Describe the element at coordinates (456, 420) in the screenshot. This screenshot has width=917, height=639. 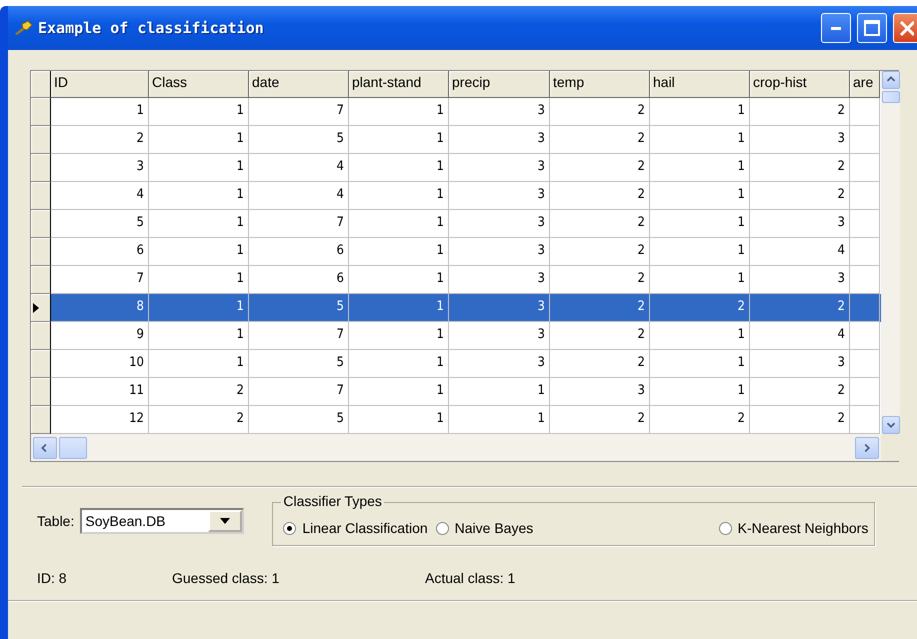
I see `table-row: 12 2 5 1 1 2 2 2` at that location.